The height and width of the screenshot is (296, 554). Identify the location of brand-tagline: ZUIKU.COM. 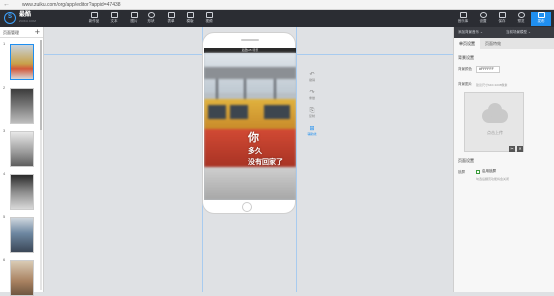
(27, 21).